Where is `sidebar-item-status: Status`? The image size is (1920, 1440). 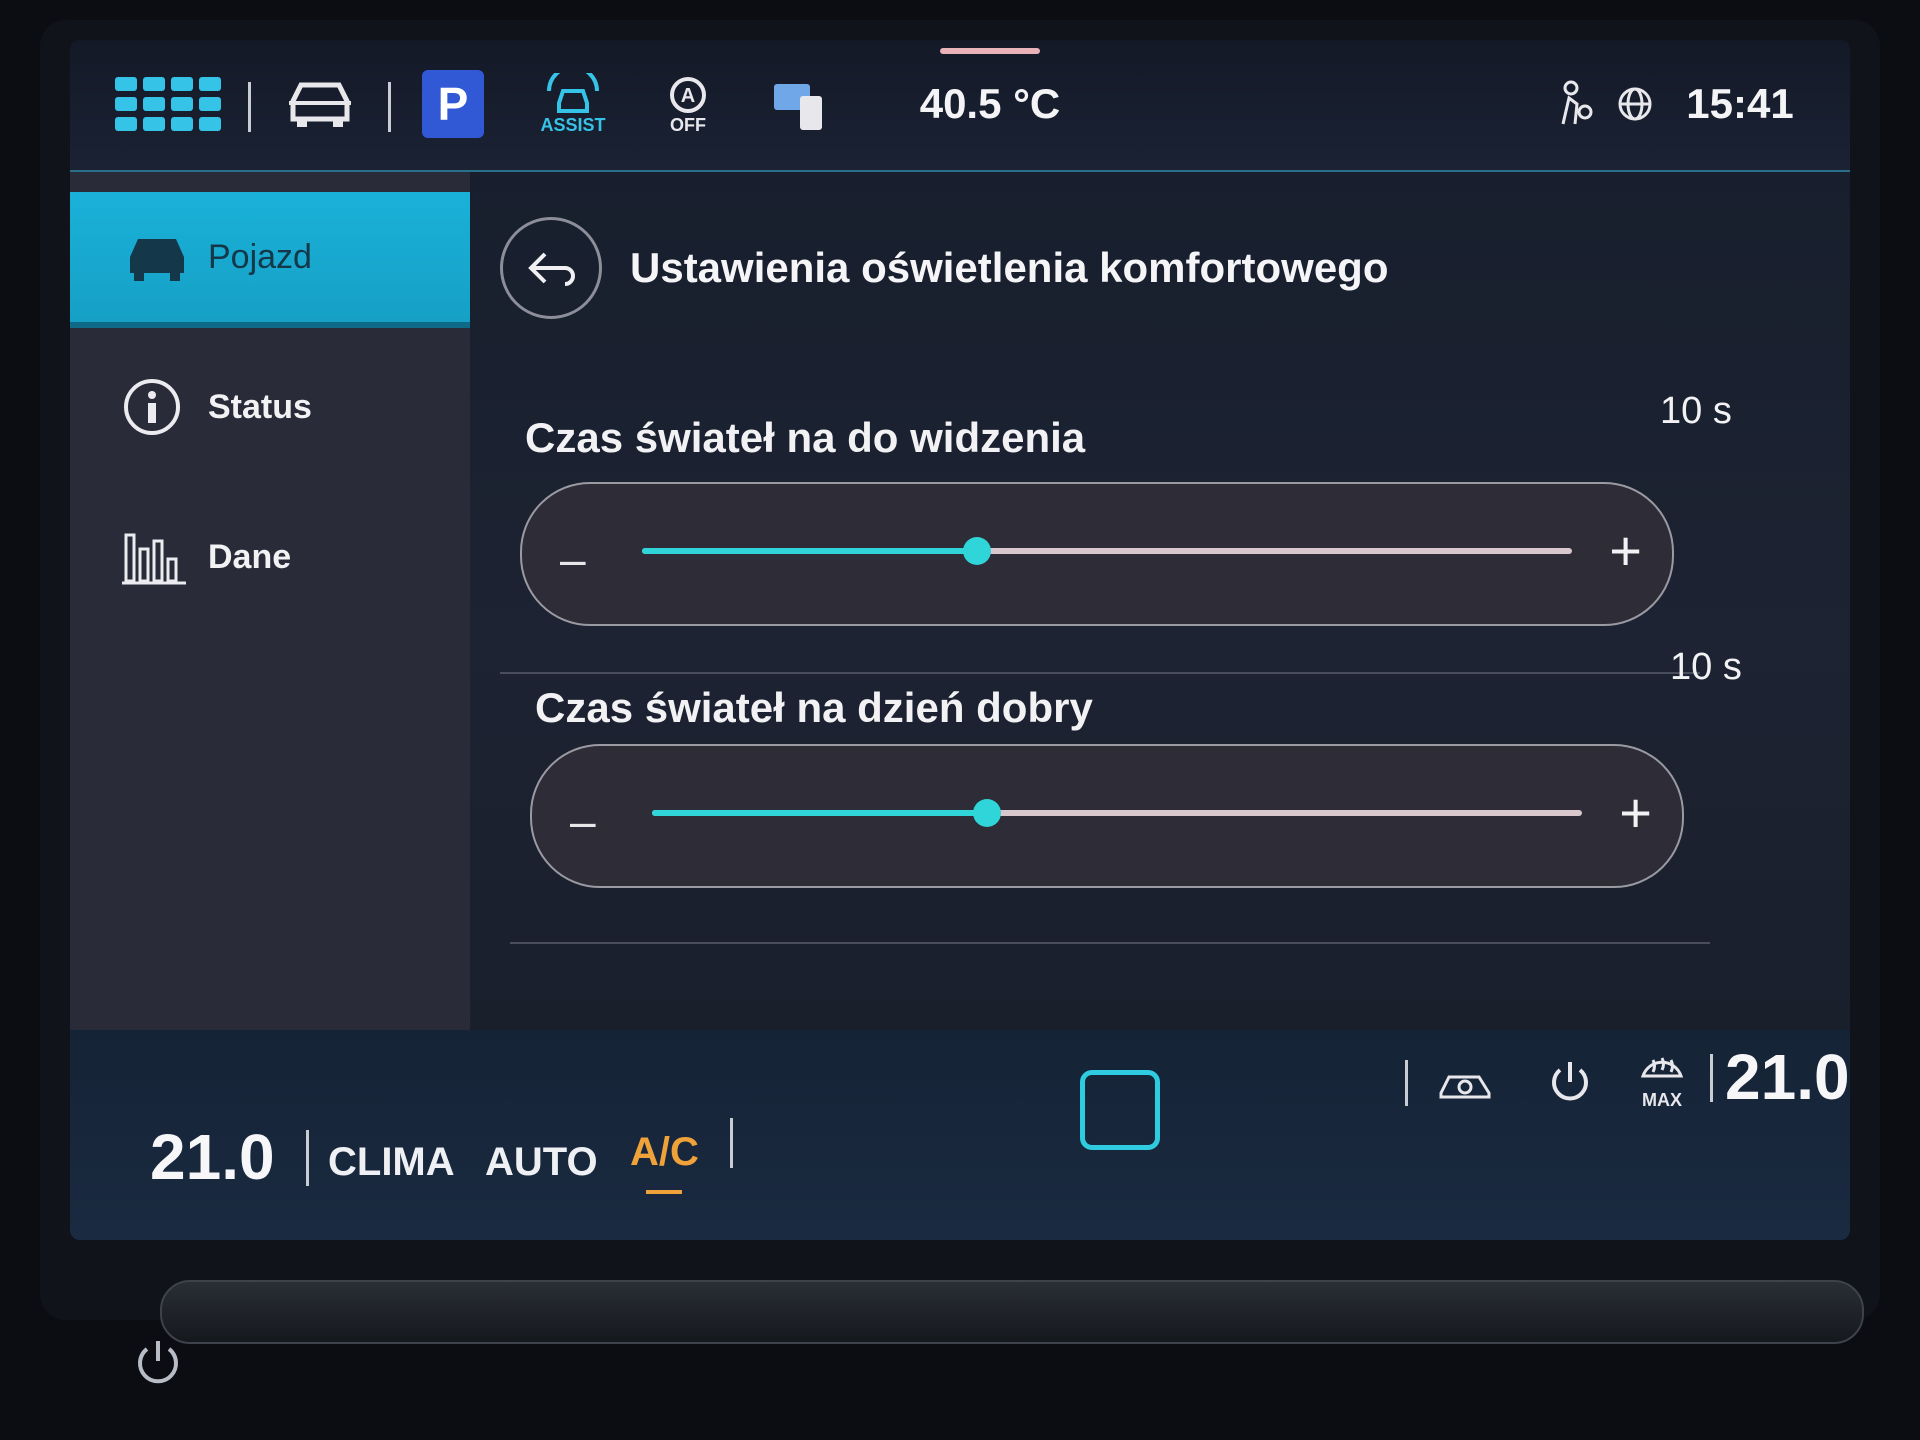
sidebar-item-status: Status is located at coordinates (270, 407).